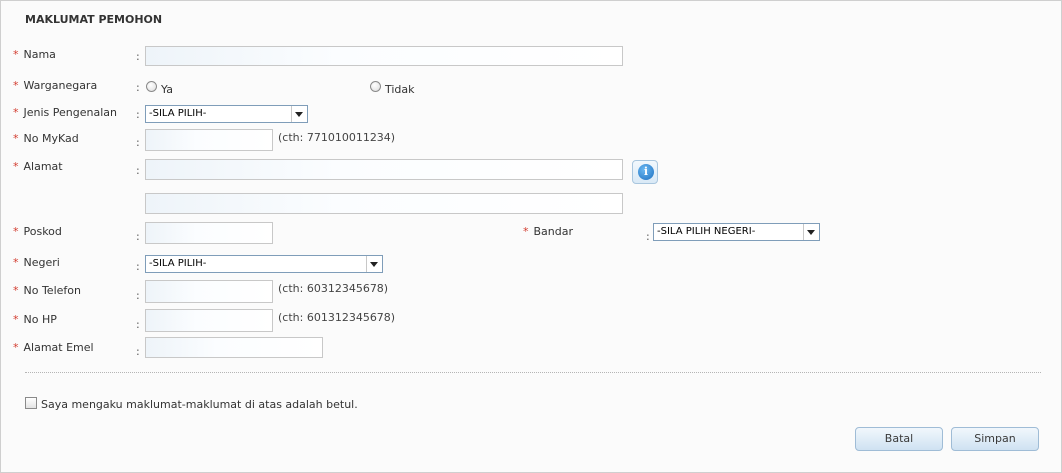 The width and height of the screenshot is (1062, 473). Describe the element at coordinates (531, 117) in the screenshot. I see `row-jenis-pengenalan: * Jenis Pengenalan : -SILA PILIH-` at that location.